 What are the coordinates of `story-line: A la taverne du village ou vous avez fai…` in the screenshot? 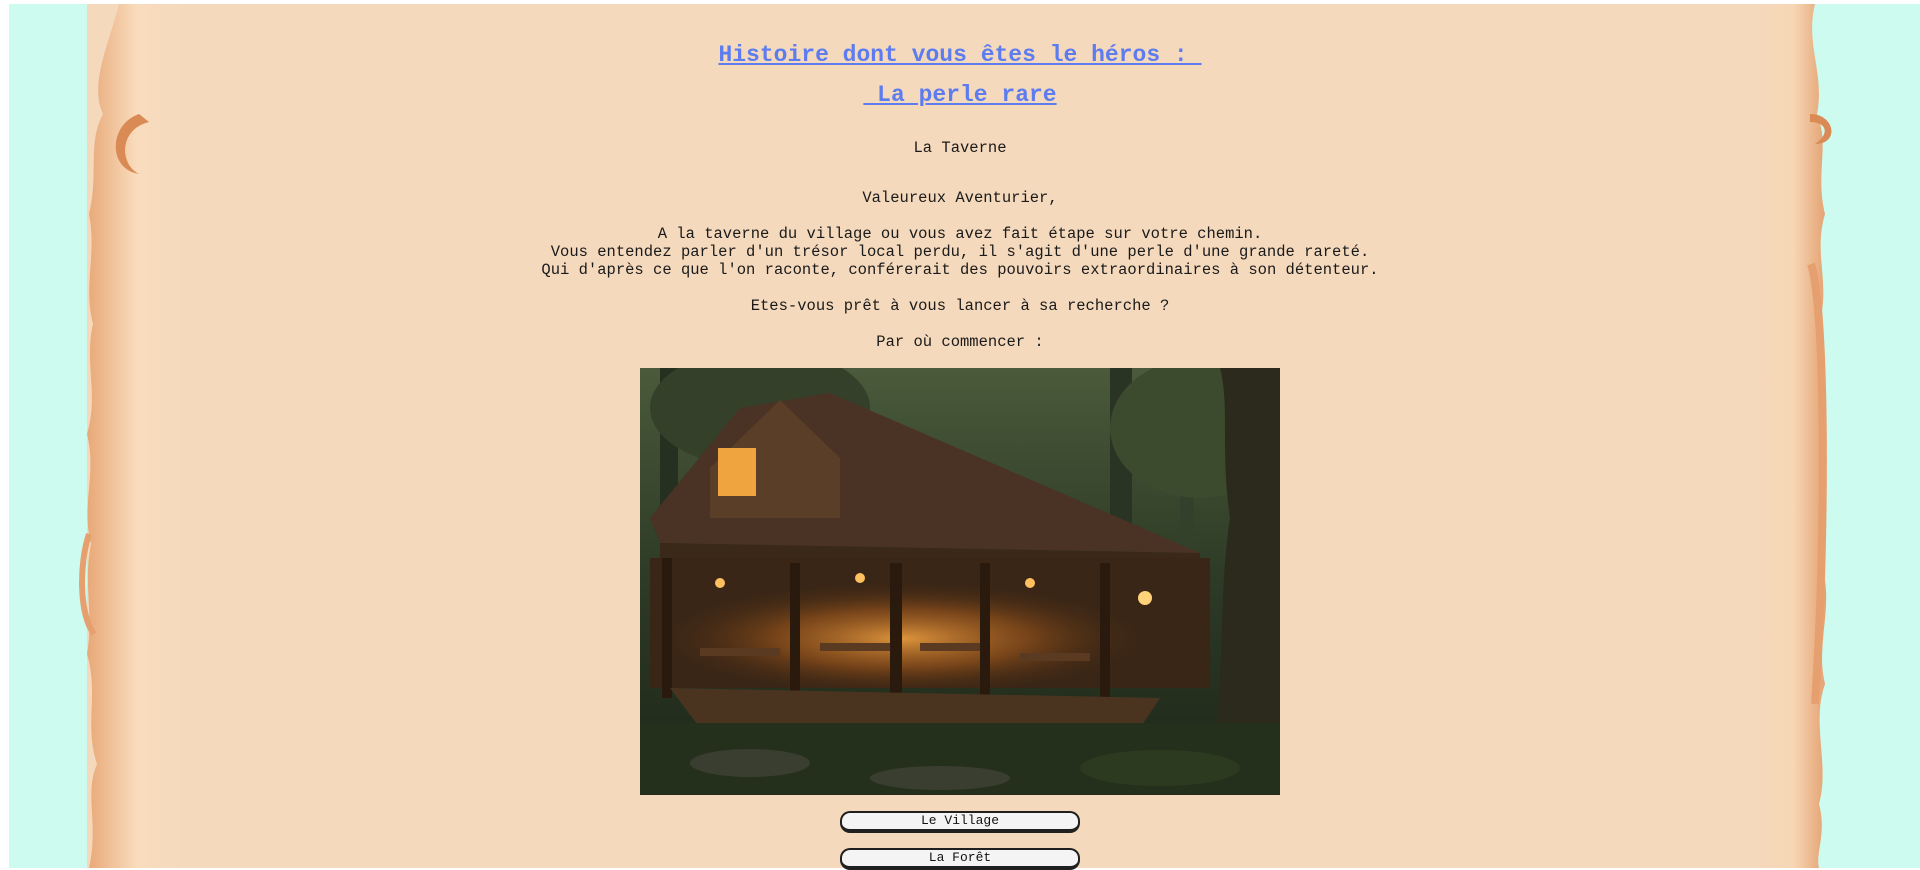 It's located at (960, 234).